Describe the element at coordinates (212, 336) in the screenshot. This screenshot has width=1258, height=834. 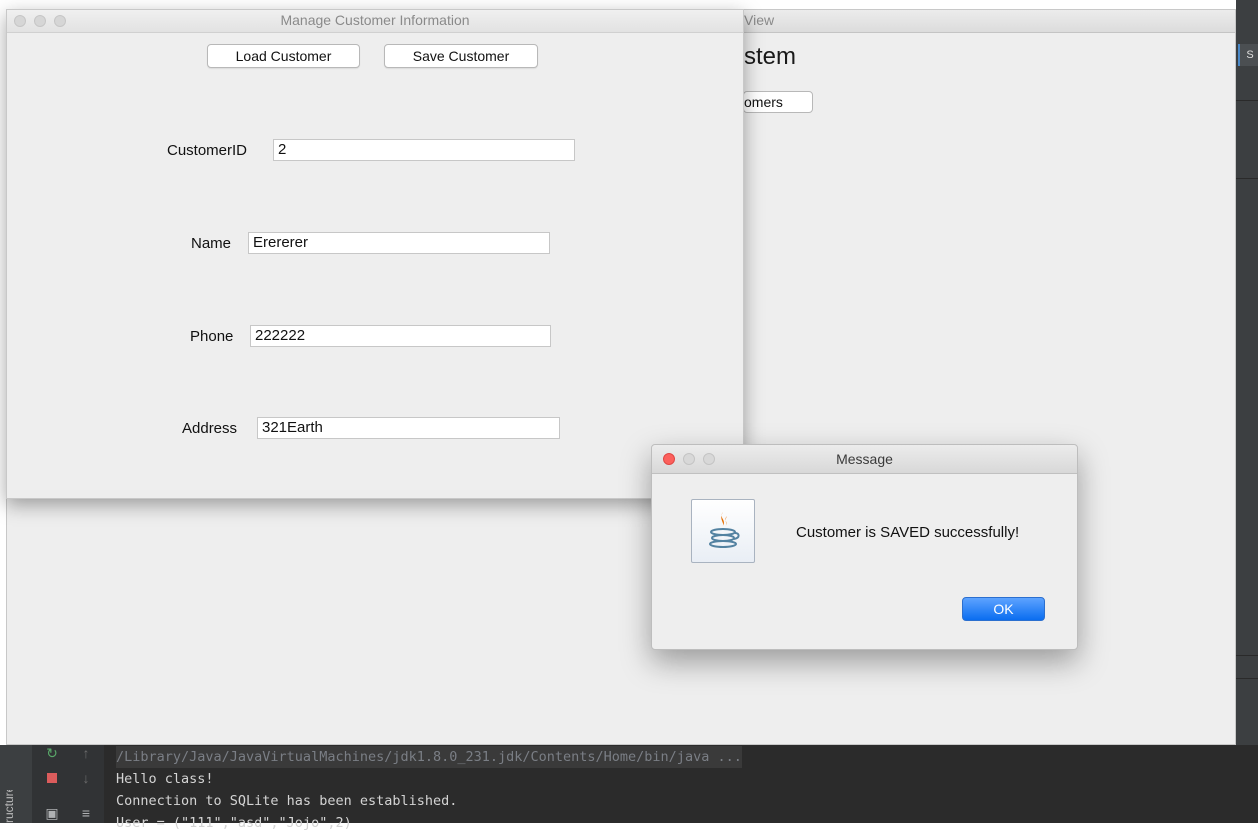
I see `phone-label: Phone` at that location.